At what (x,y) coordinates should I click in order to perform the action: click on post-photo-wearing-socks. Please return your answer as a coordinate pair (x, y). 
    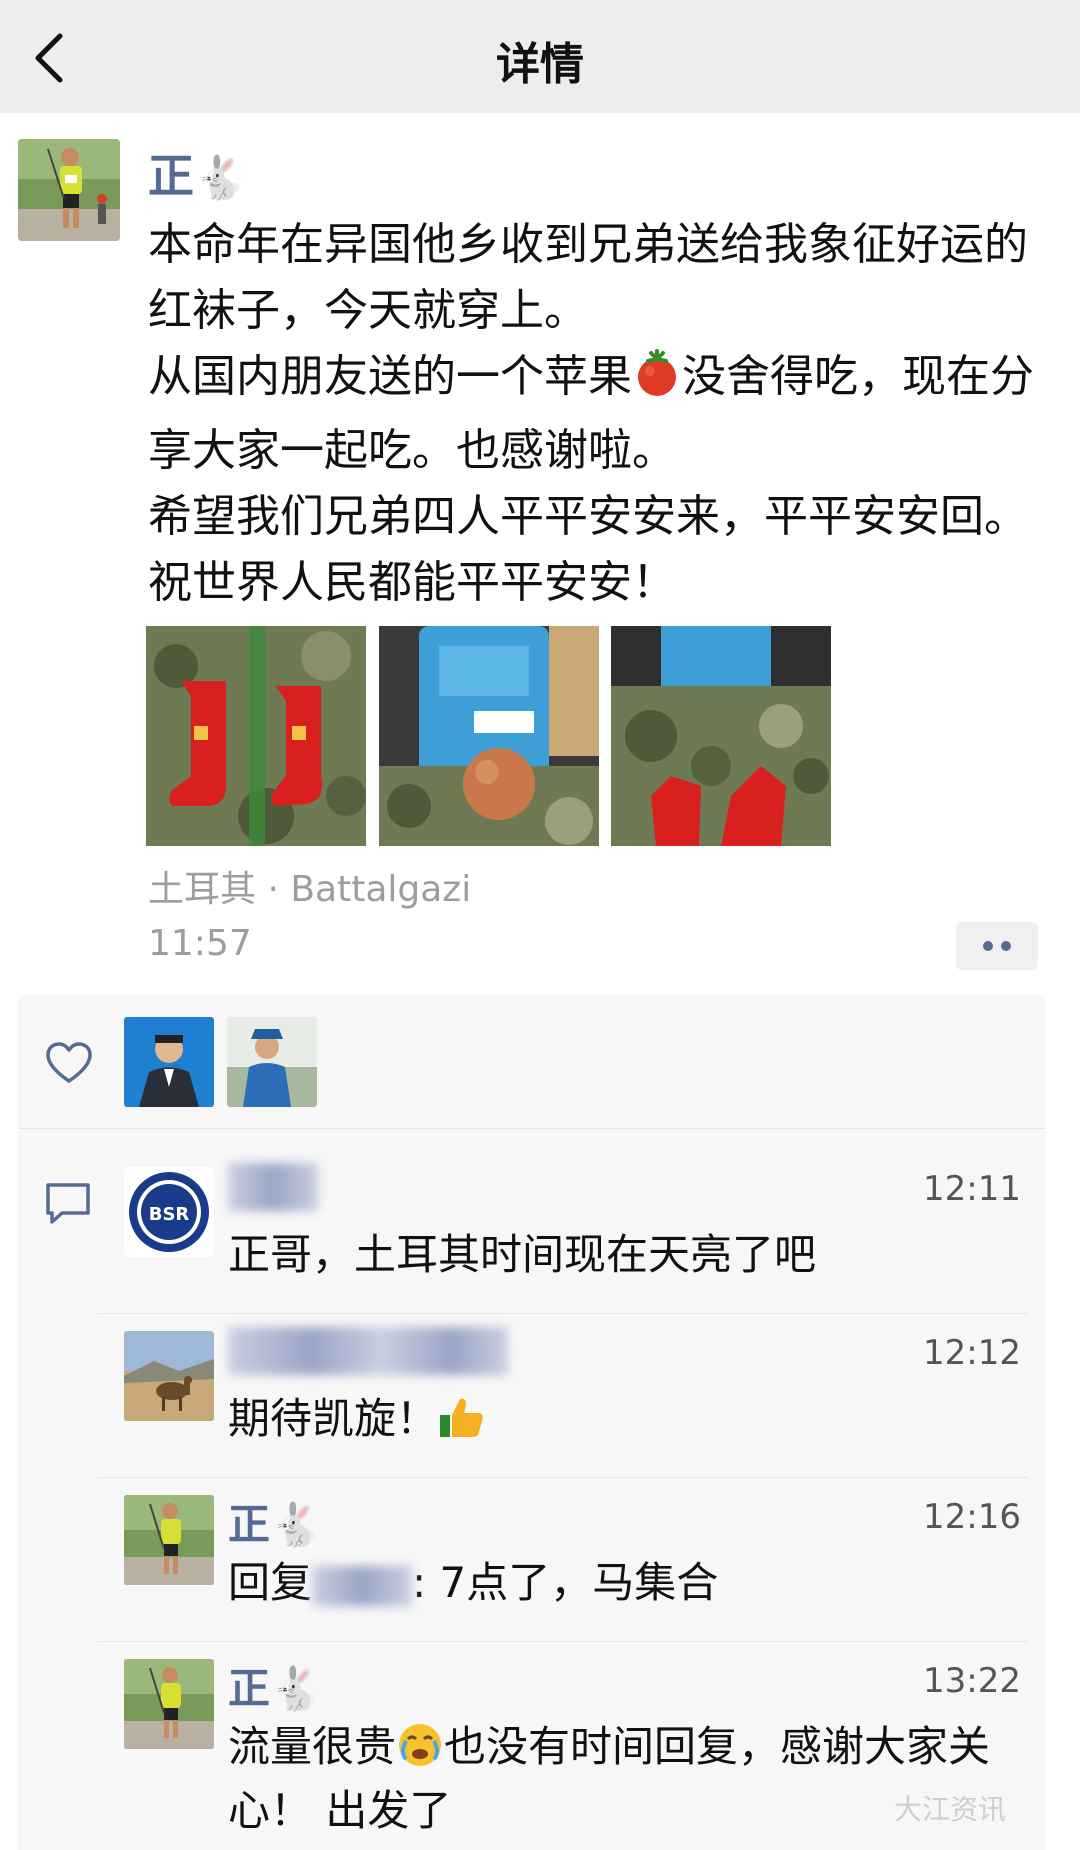
    Looking at the image, I should click on (721, 736).